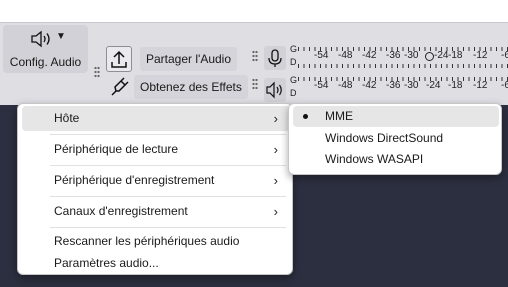 This screenshot has width=508, height=287. Describe the element at coordinates (403, 56) in the screenshot. I see `record-meter-scale: -54 -48 -42 -36 -30 -24 -18 -12 -6` at that location.